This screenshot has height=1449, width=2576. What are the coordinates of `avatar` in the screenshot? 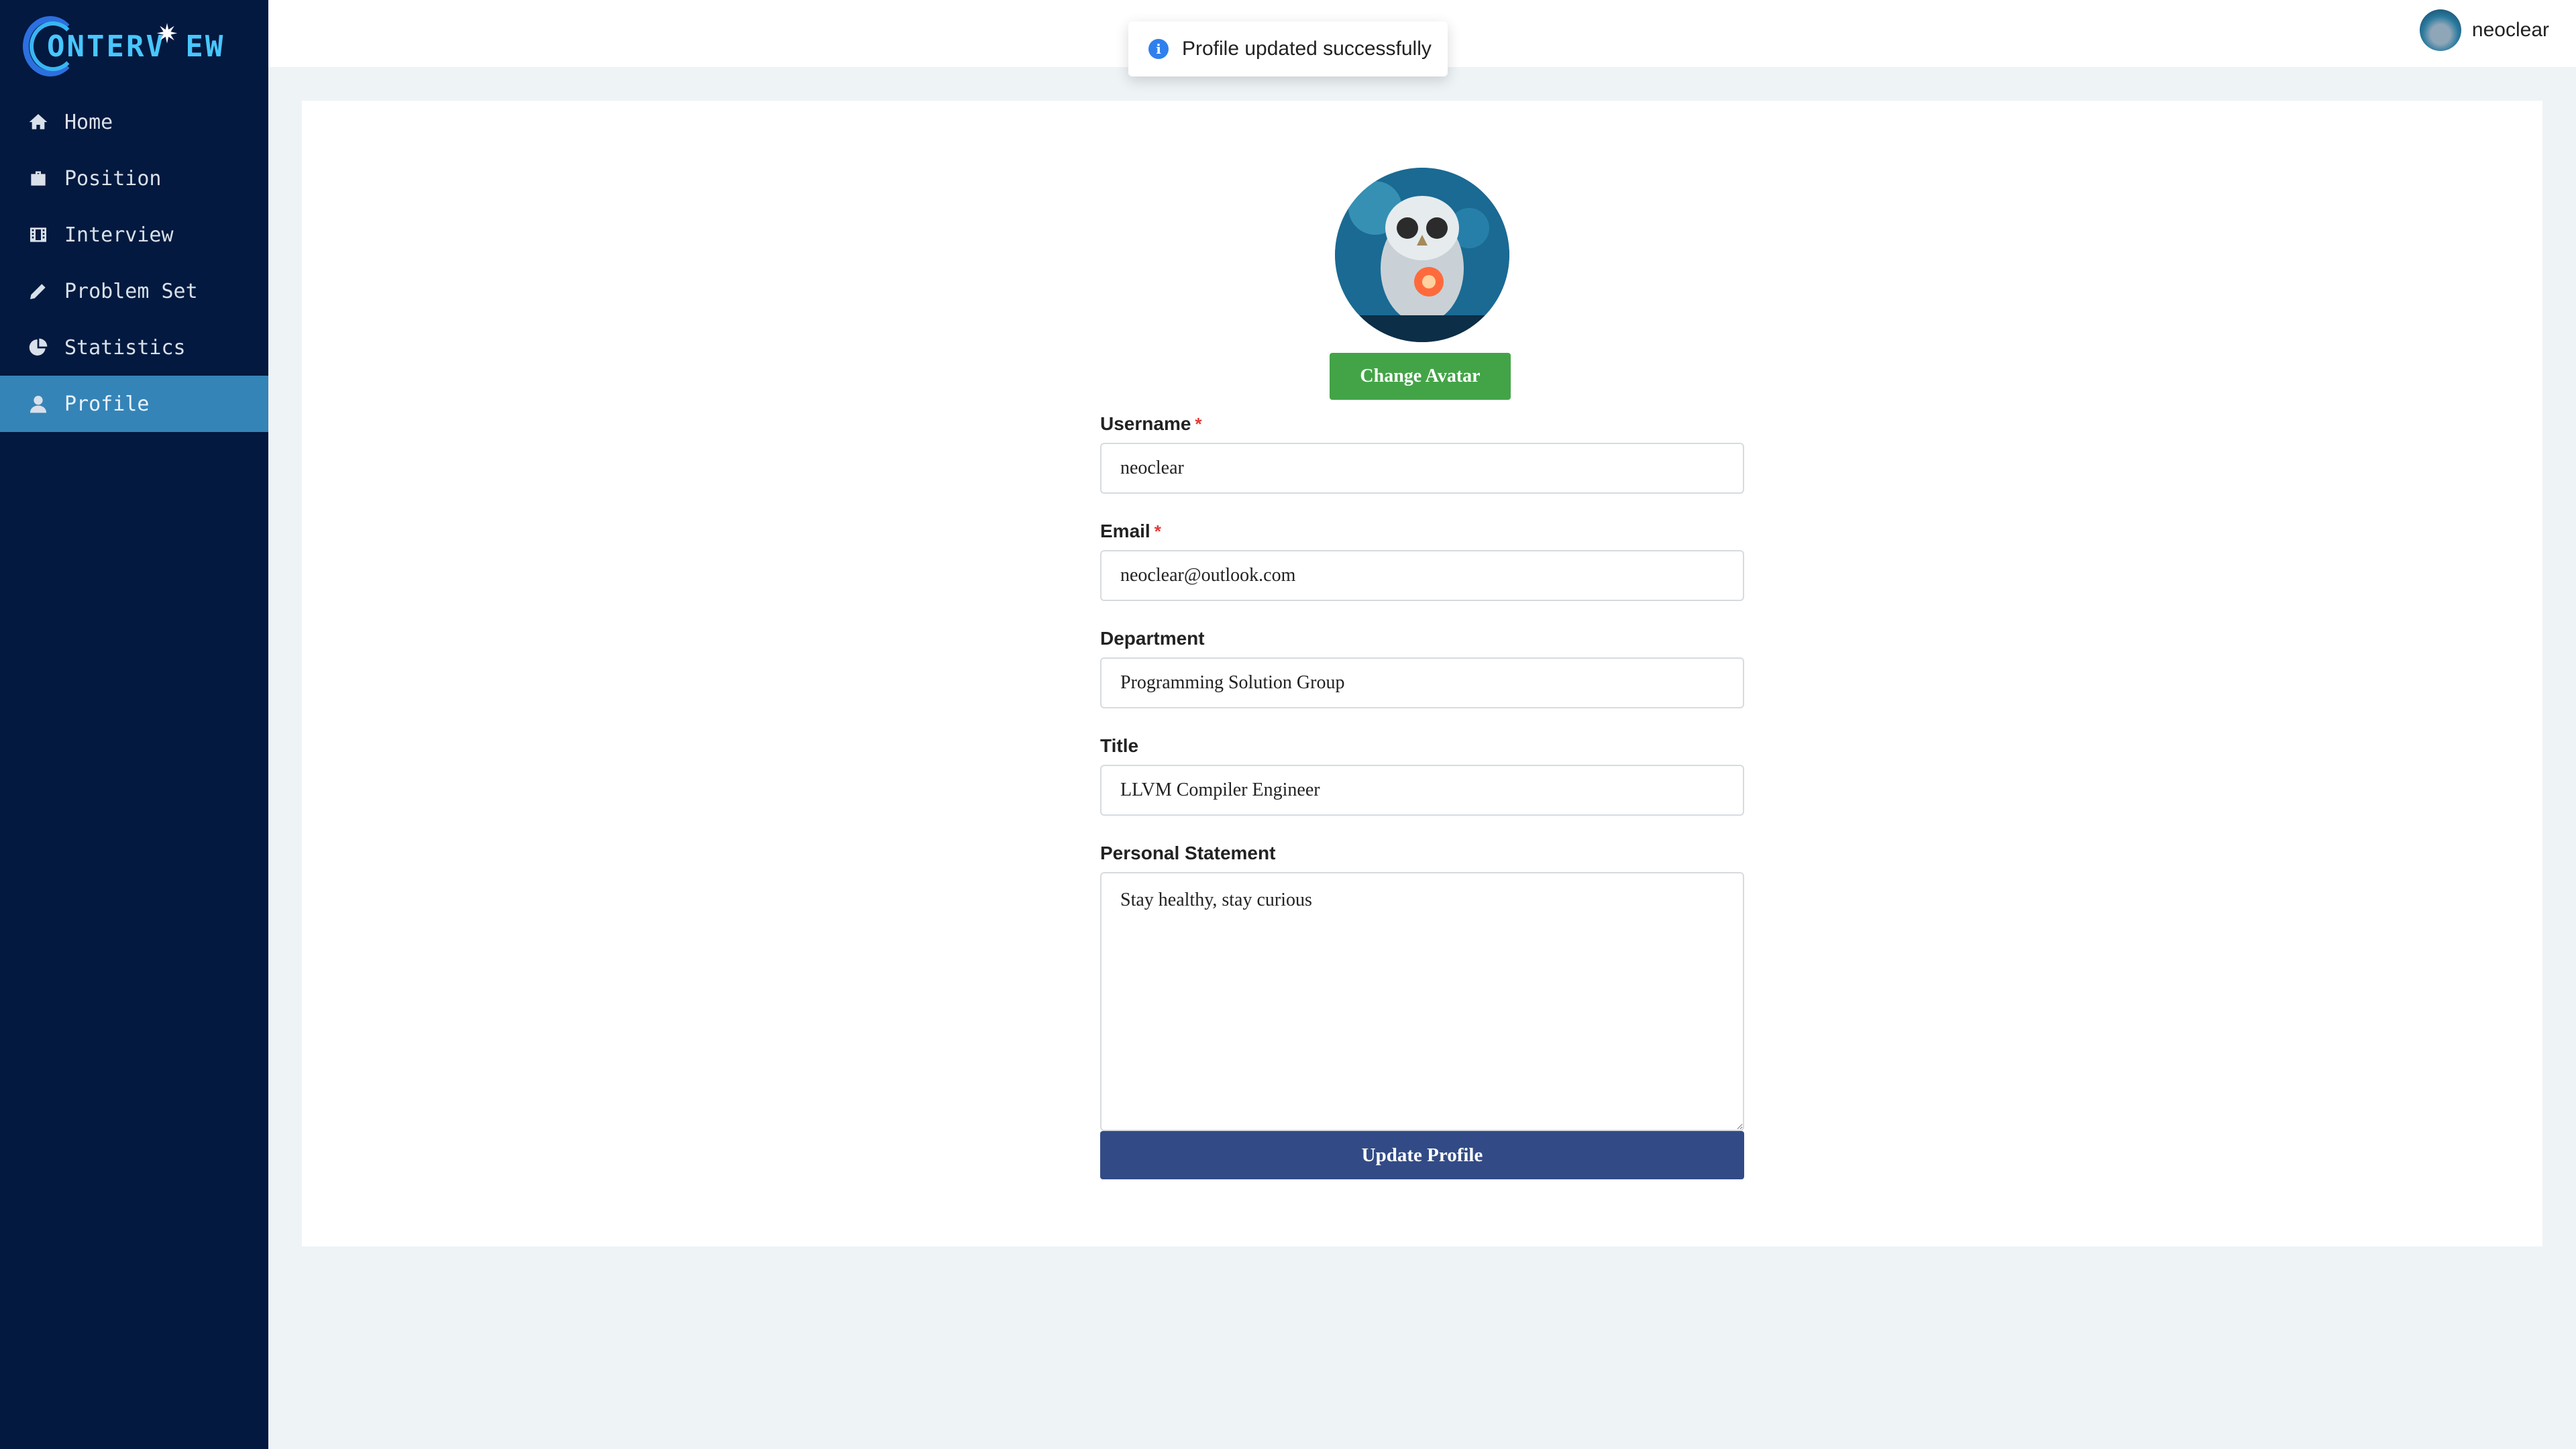 It's located at (2440, 30).